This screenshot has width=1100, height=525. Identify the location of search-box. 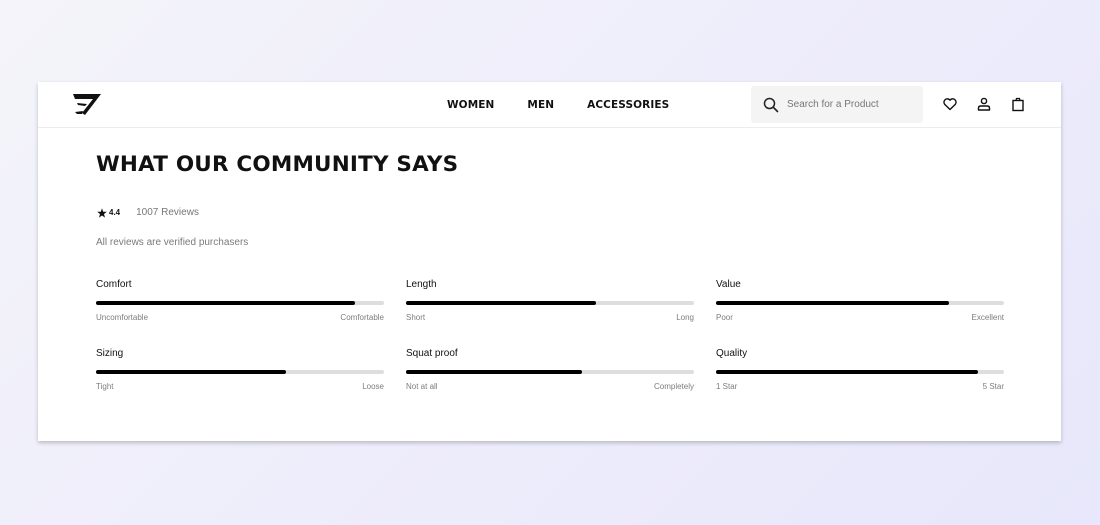
(837, 104).